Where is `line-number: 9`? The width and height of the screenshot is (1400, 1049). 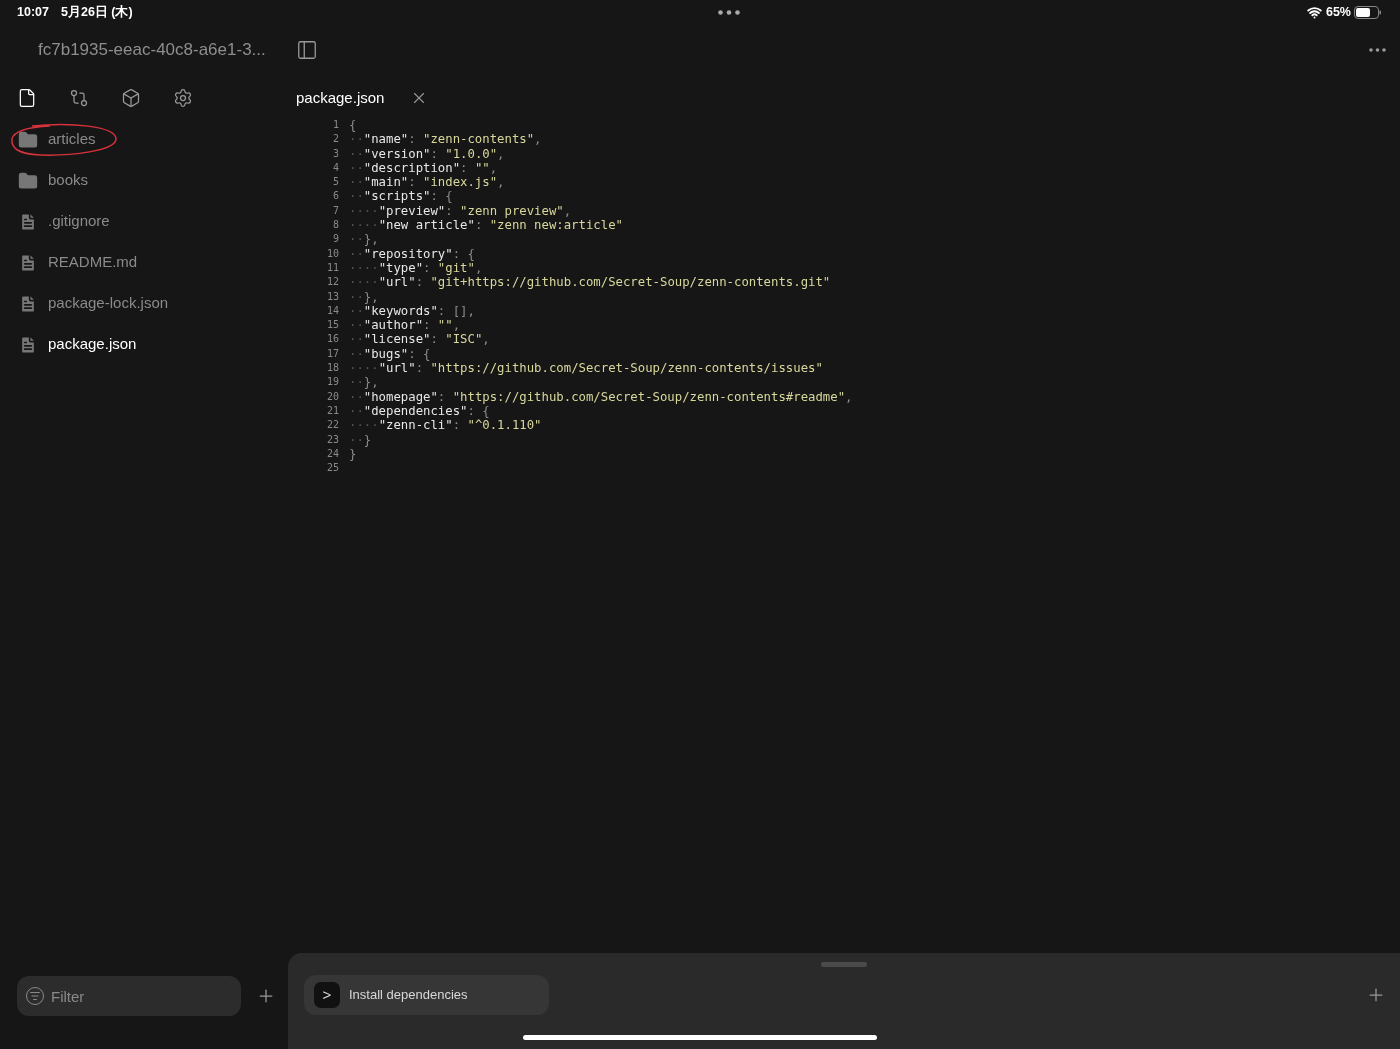 line-number: 9 is located at coordinates (335, 239).